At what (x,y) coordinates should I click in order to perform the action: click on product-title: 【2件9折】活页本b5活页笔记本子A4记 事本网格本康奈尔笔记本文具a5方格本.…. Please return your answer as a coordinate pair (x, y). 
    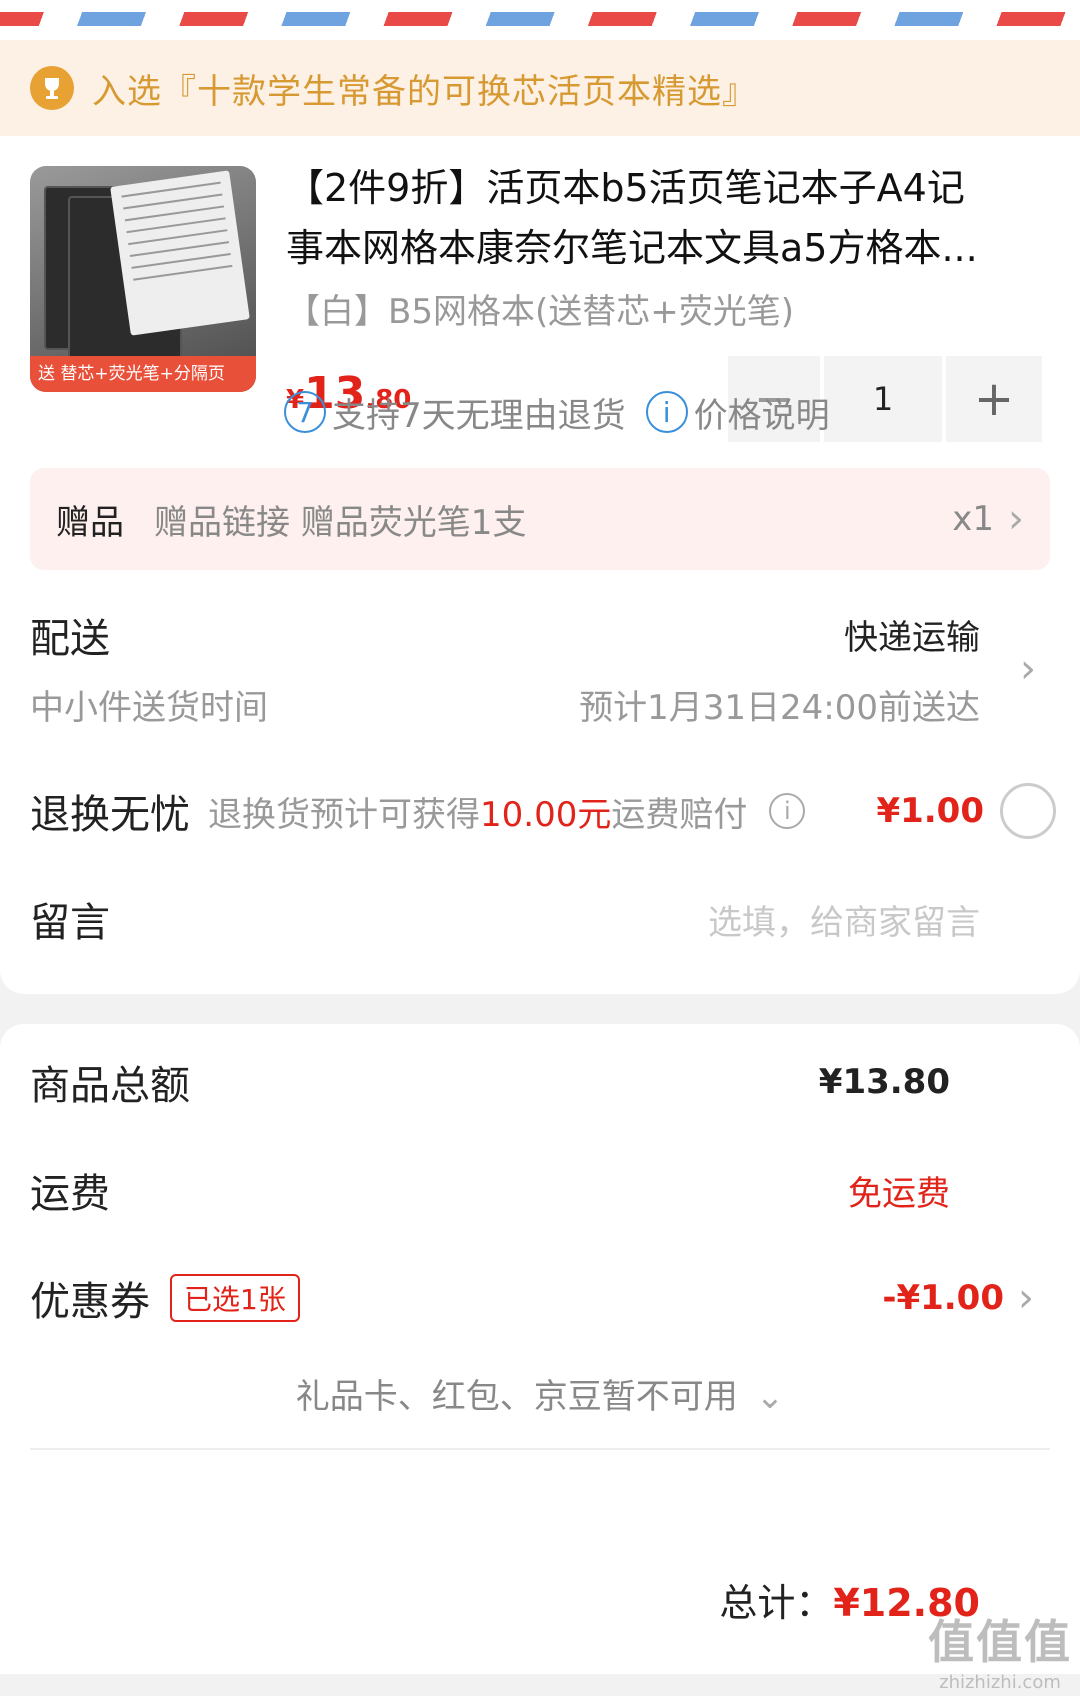
    Looking at the image, I should click on (666, 218).